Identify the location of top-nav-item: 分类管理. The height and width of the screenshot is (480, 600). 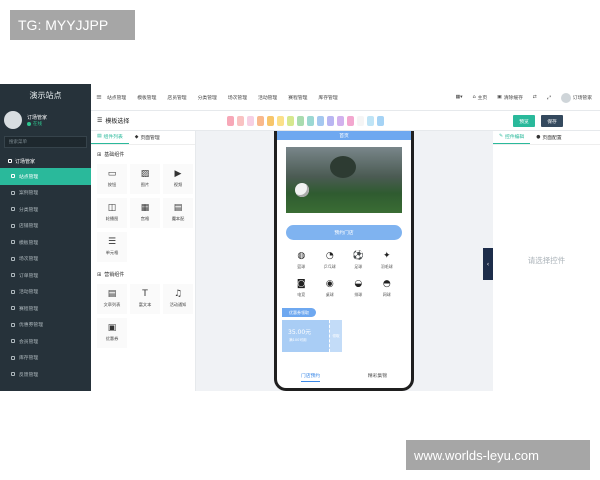
(207, 97).